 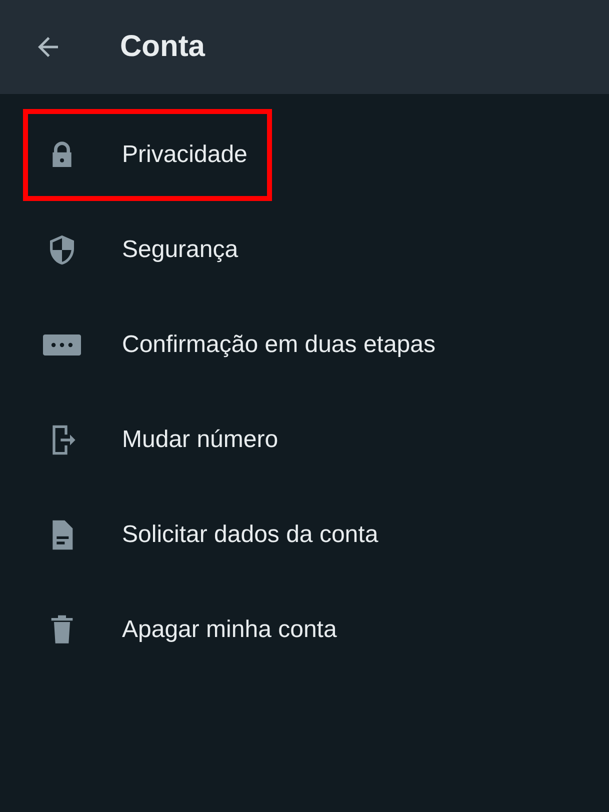 I want to click on password-dots-icon, so click(x=62, y=345).